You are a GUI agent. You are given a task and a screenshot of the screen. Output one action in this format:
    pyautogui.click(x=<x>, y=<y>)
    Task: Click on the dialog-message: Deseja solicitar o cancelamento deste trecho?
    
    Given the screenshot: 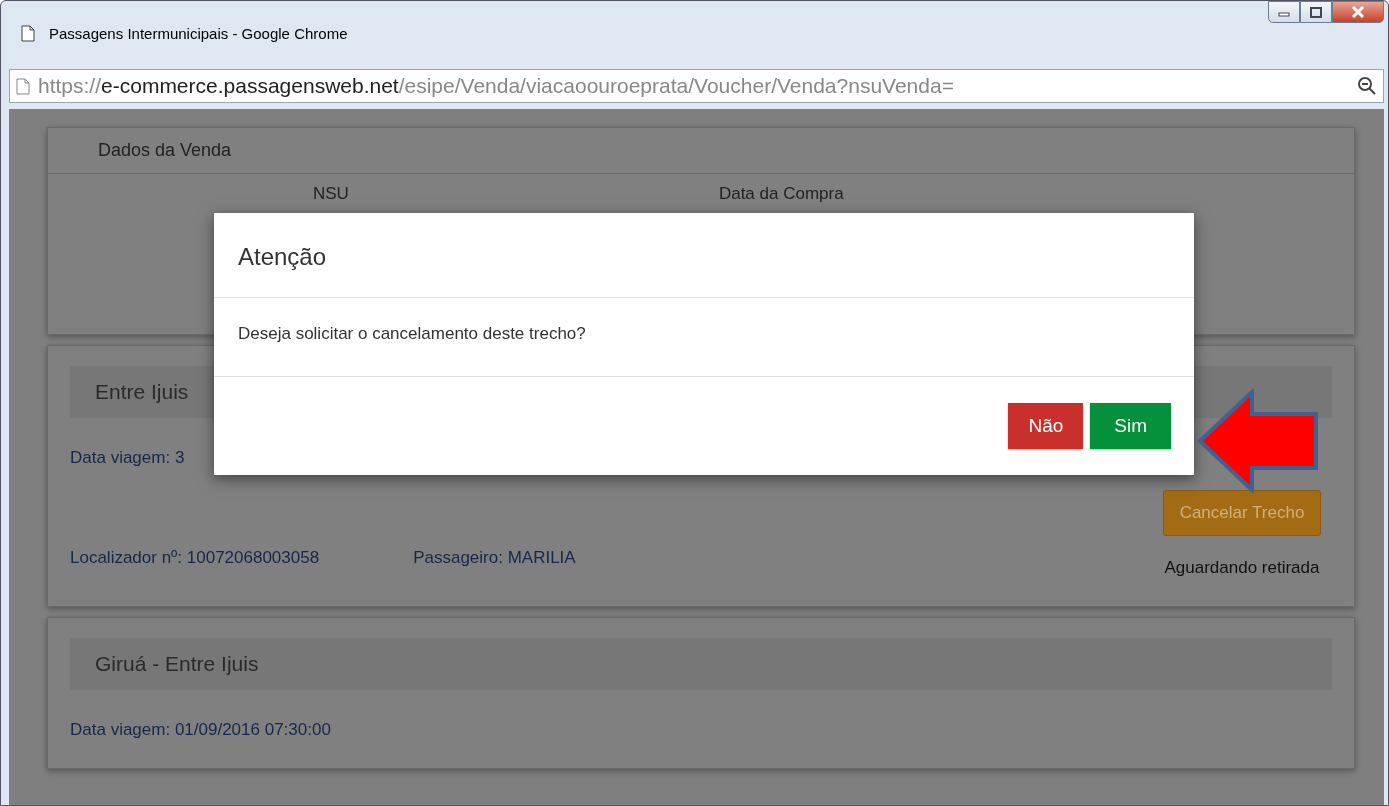 What is the action you would take?
    pyautogui.click(x=704, y=337)
    